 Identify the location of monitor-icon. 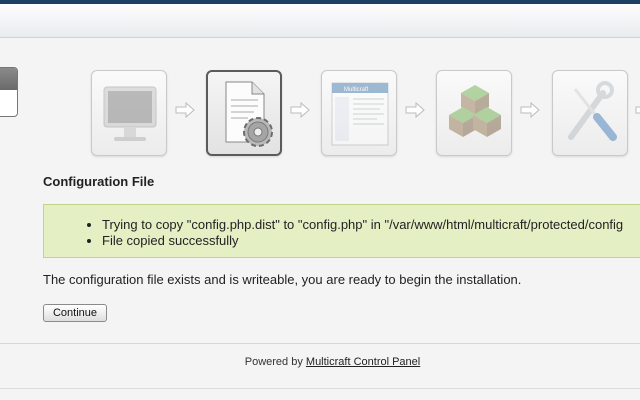
(130, 113).